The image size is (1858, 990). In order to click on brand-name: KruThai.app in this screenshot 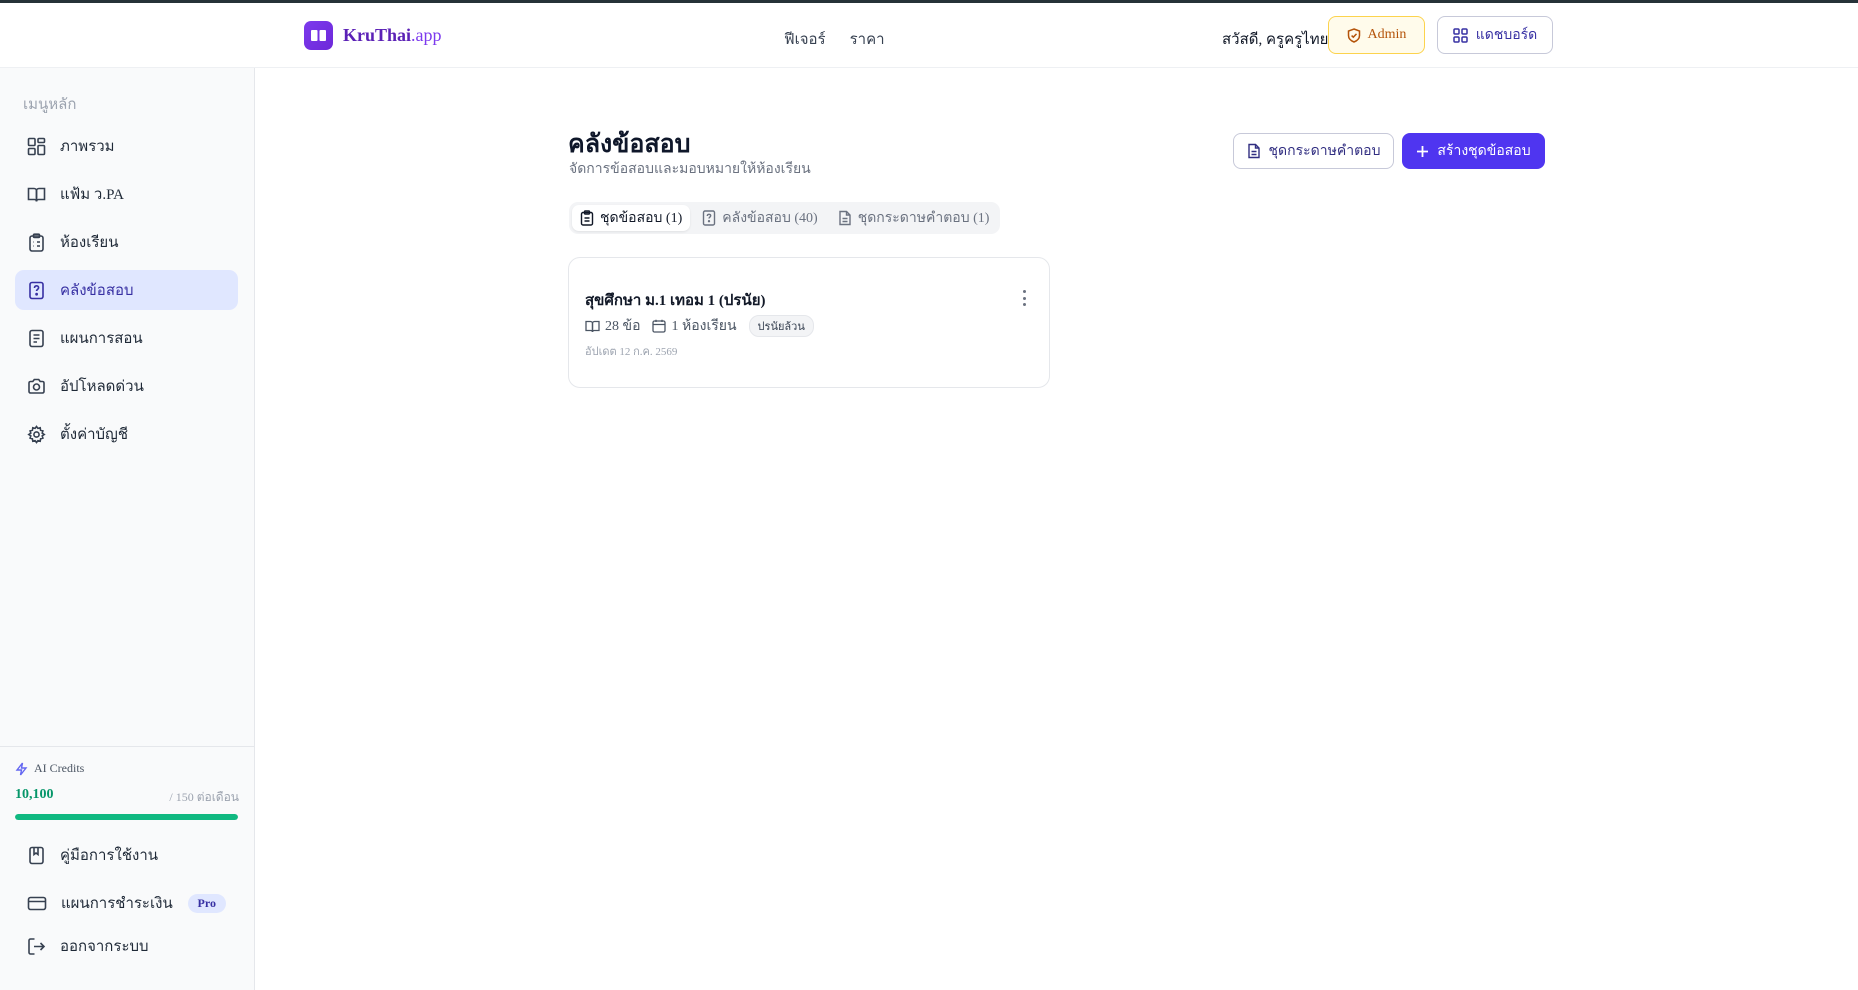, I will do `click(392, 35)`.